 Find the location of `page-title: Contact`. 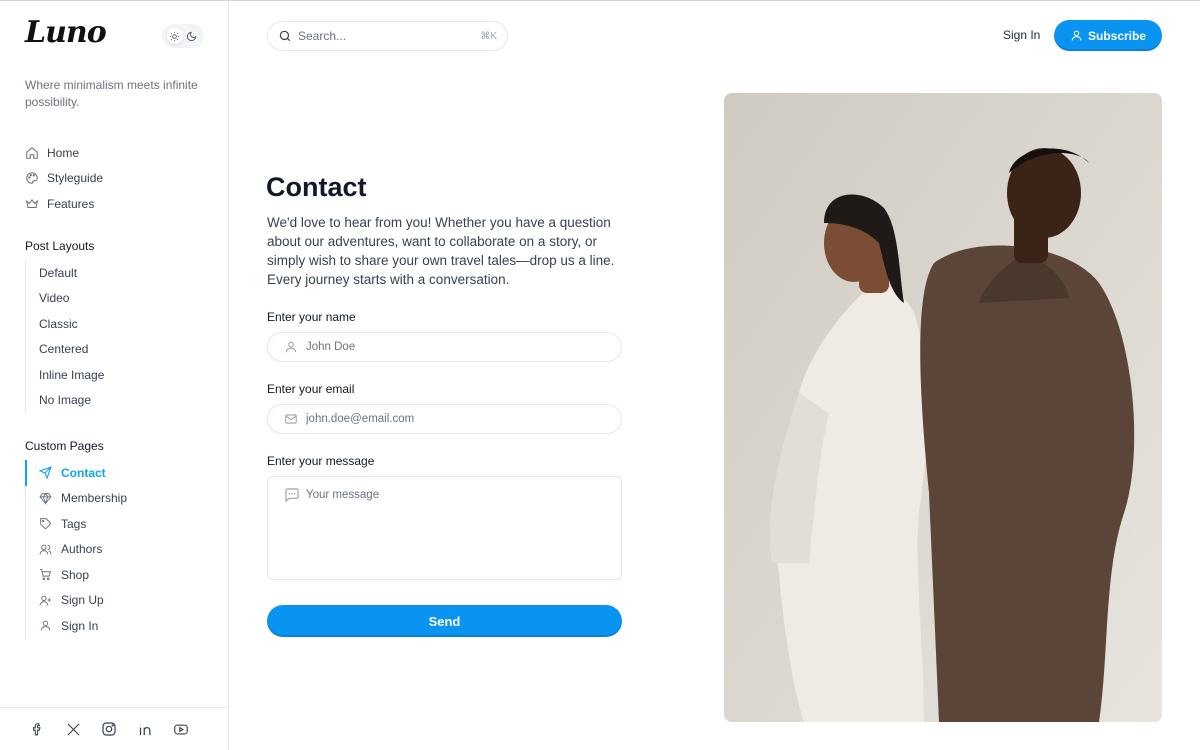

page-title: Contact is located at coordinates (316, 187).